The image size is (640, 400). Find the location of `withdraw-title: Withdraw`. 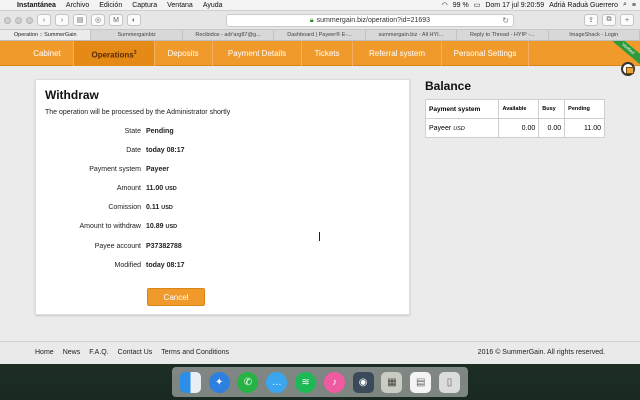

withdraw-title: Withdraw is located at coordinates (72, 95).